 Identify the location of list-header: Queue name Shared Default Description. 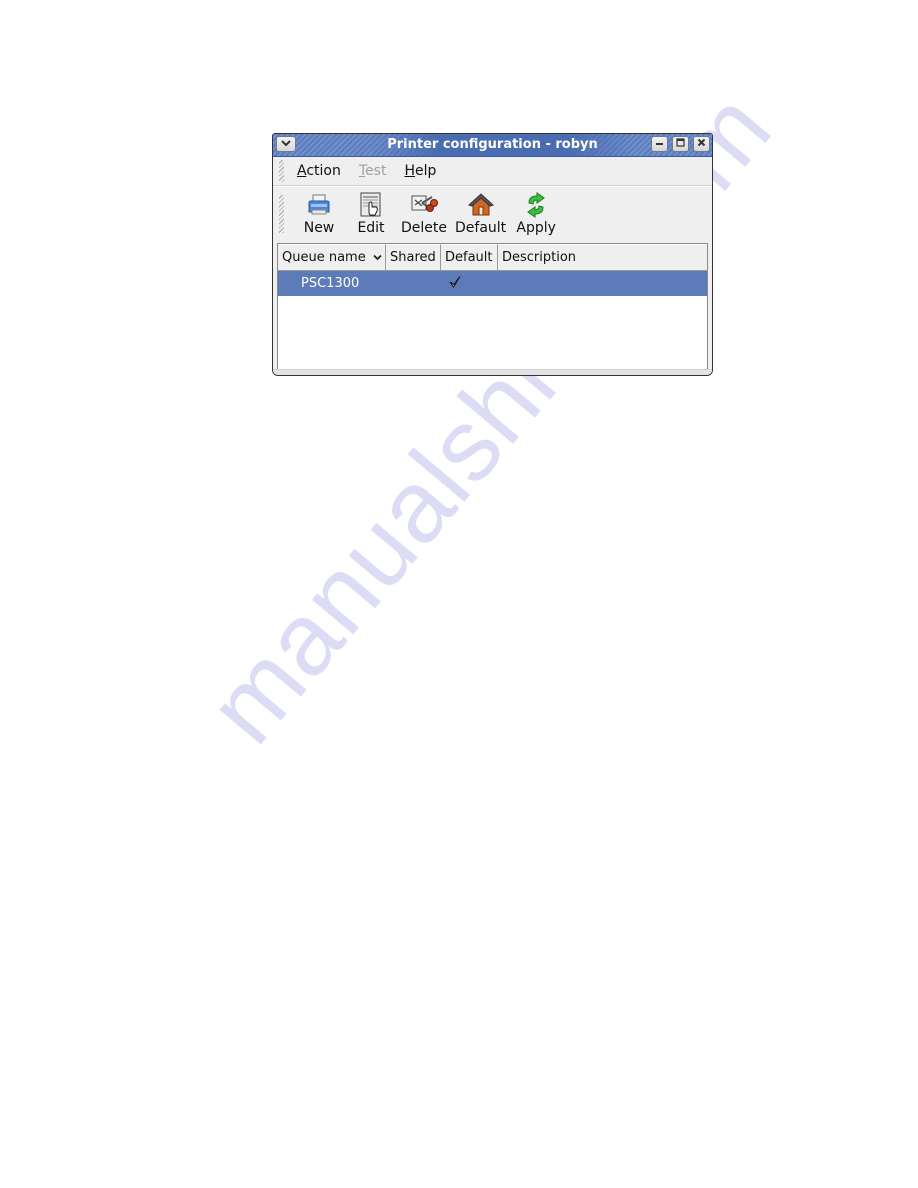
(492, 257).